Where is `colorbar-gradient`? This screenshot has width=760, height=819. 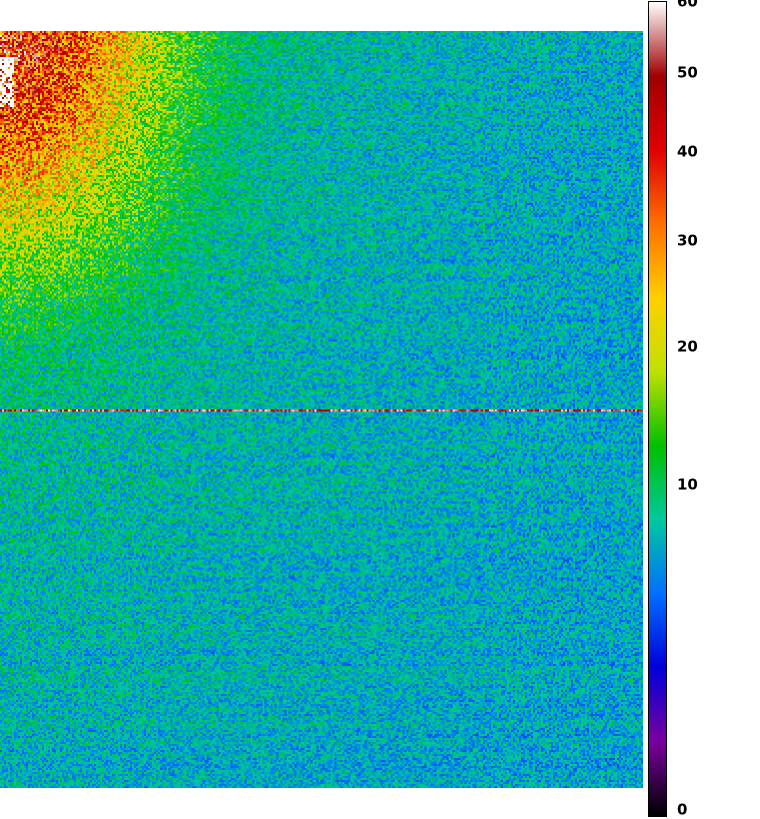 colorbar-gradient is located at coordinates (657, 409).